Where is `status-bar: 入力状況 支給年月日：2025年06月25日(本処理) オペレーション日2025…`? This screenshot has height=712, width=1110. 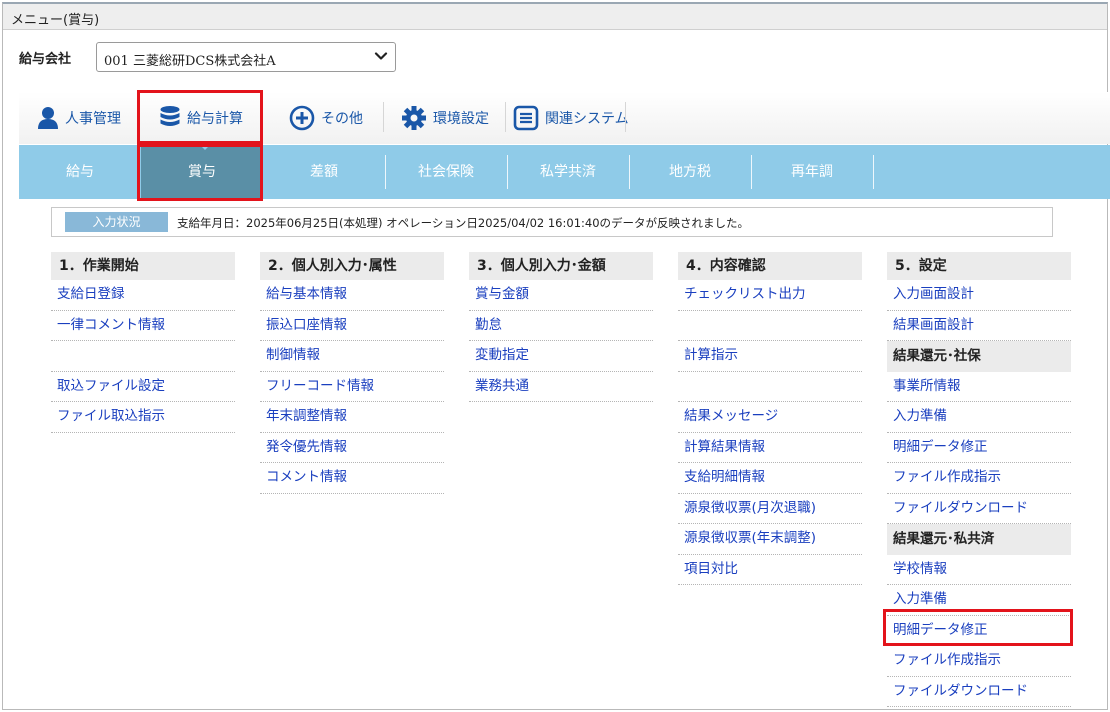 status-bar: 入力状況 支給年月日：2025年06月25日(本処理) オペレーション日2025… is located at coordinates (552, 222).